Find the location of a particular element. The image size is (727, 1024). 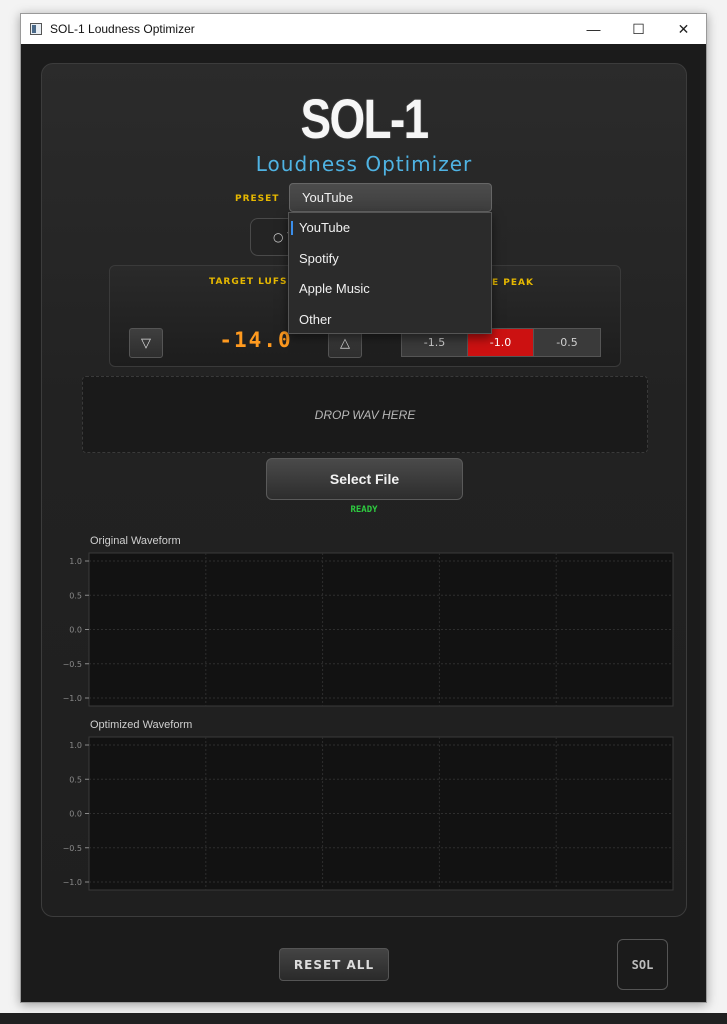

dropdown-item-youtube: YouTube is located at coordinates (390, 228).